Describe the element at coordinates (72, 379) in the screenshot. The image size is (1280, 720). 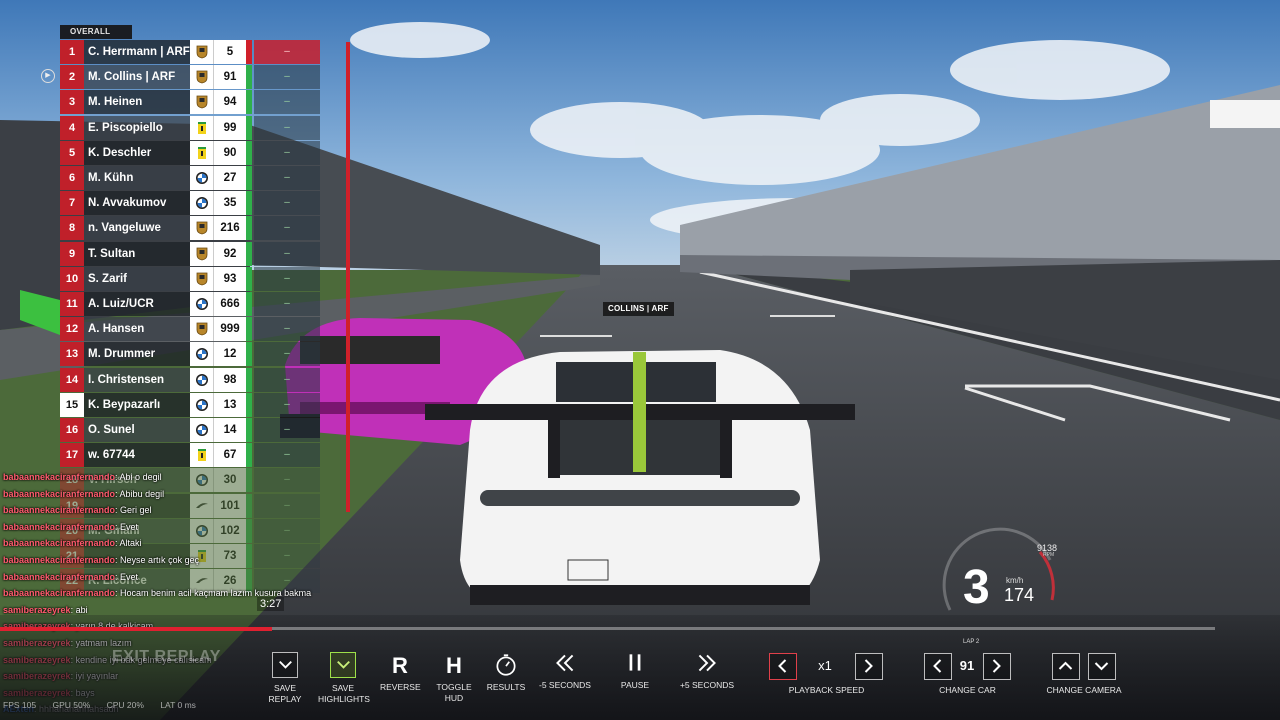
I see `position-number: 14` at that location.